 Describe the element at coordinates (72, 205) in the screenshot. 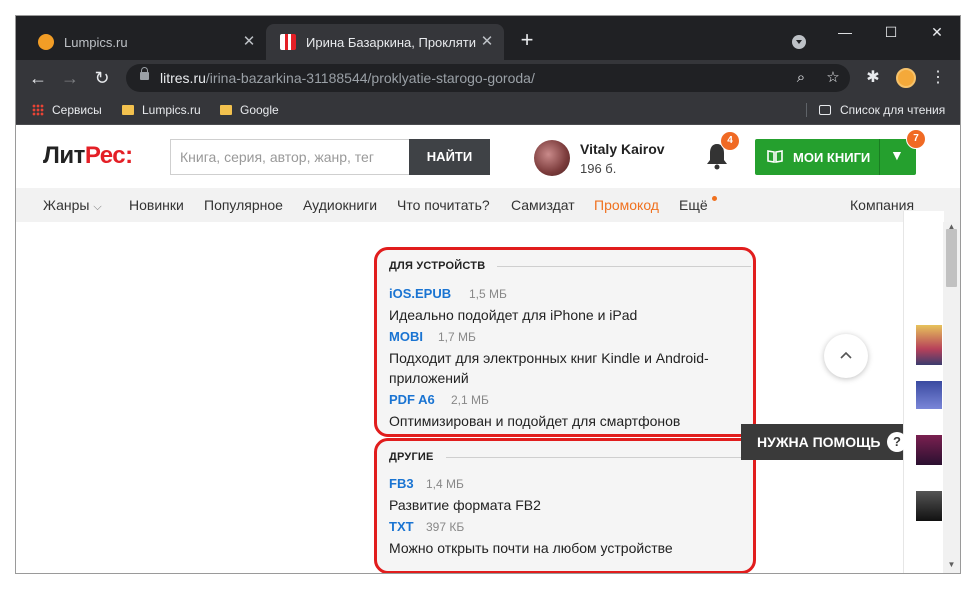

I see `menu-item-genres: Жанры ⌵` at that location.